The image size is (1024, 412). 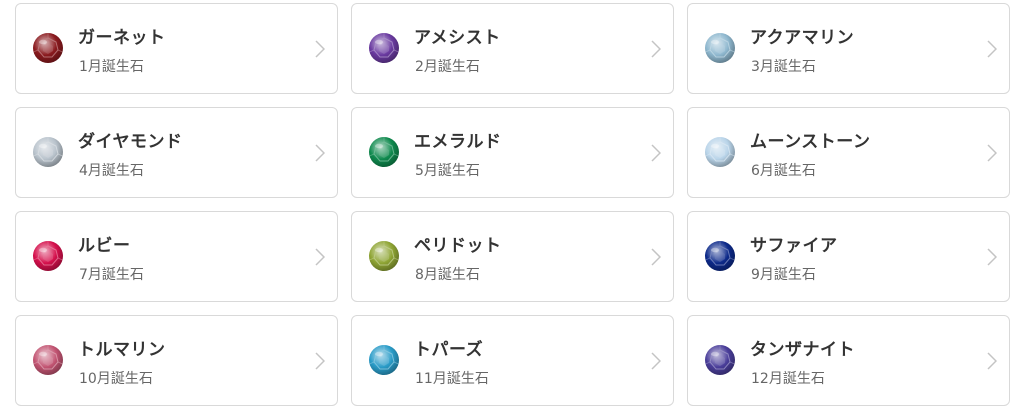 What do you see at coordinates (447, 171) in the screenshot?
I see `gem-month: 5月誕生石` at bounding box center [447, 171].